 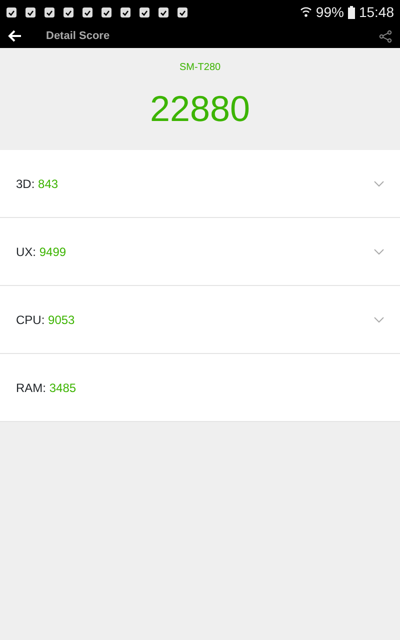 What do you see at coordinates (47, 388) in the screenshot?
I see `score-label: RAM: 3485` at bounding box center [47, 388].